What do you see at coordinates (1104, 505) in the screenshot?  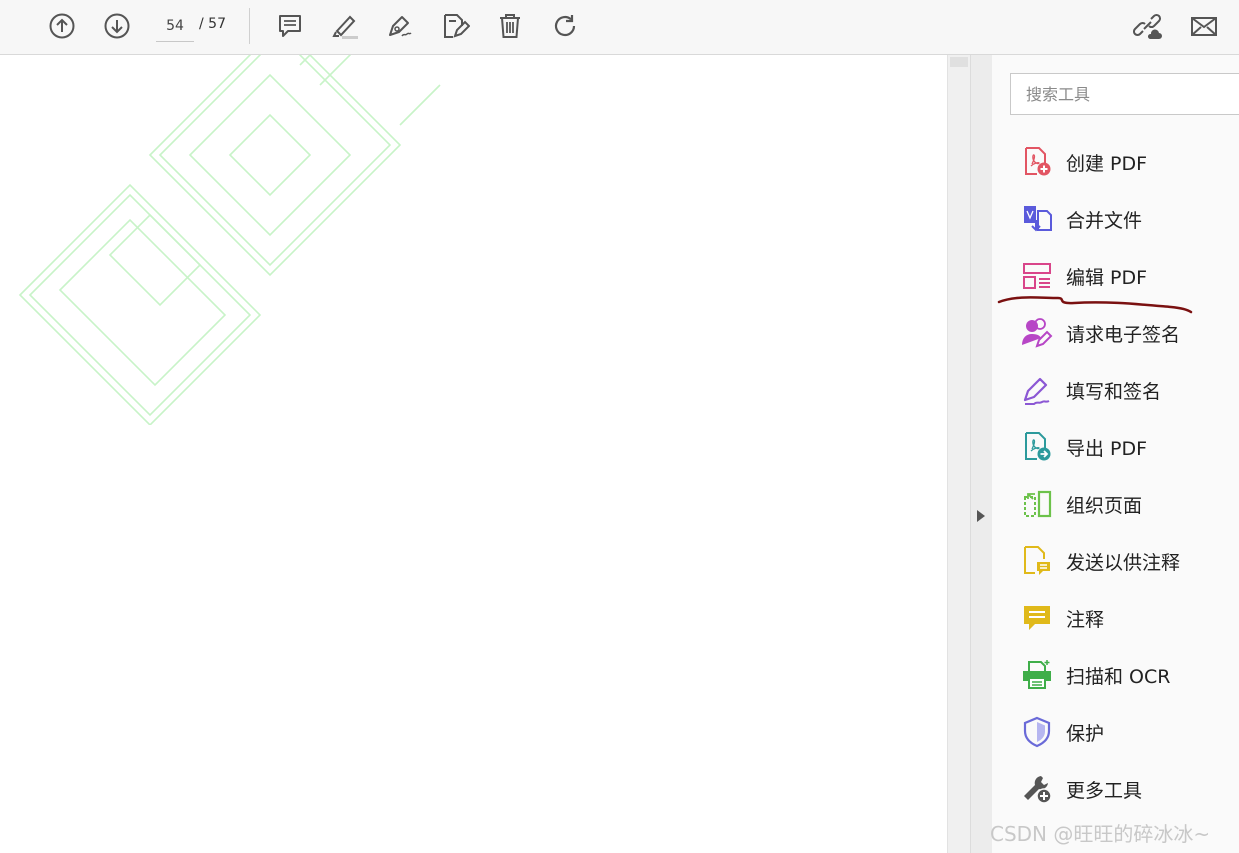 I see `tool-label: 组织页面` at bounding box center [1104, 505].